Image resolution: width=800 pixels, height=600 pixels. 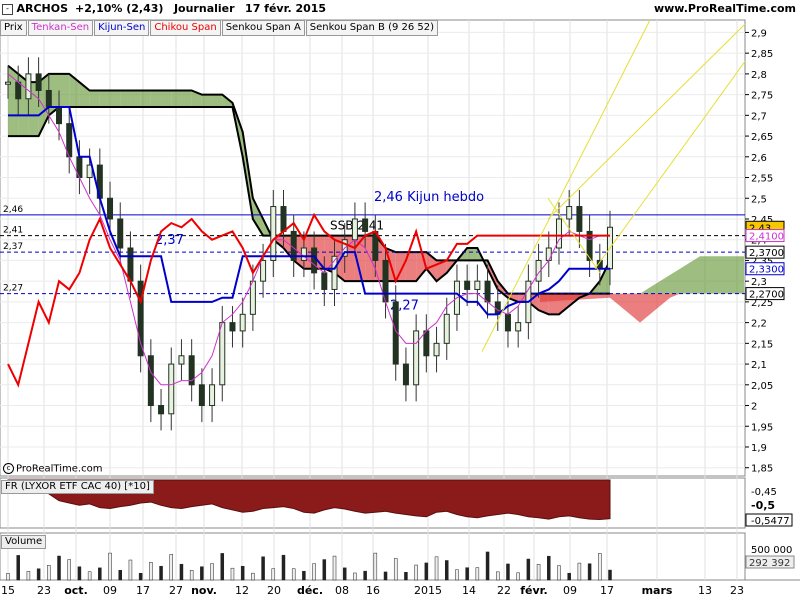 What do you see at coordinates (770, 521) in the screenshot?
I see `fr-tick-label: -0,5477` at bounding box center [770, 521].